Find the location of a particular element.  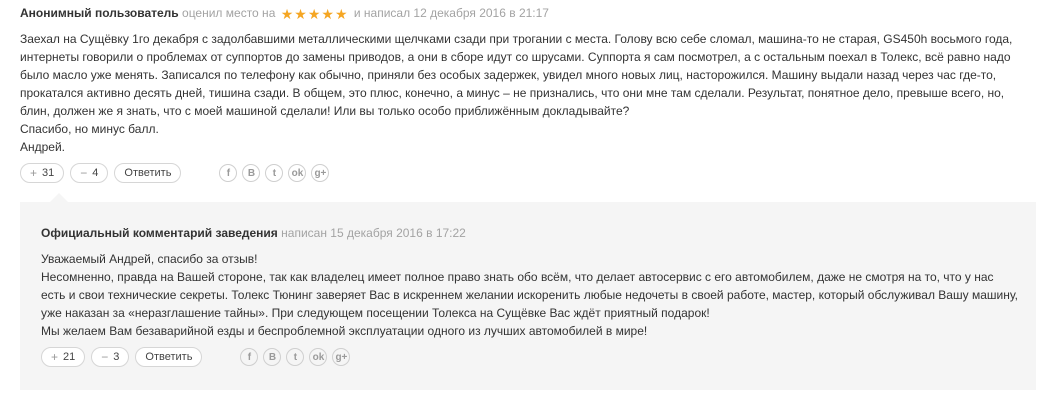

dislike-button: −4 is located at coordinates (89, 173).